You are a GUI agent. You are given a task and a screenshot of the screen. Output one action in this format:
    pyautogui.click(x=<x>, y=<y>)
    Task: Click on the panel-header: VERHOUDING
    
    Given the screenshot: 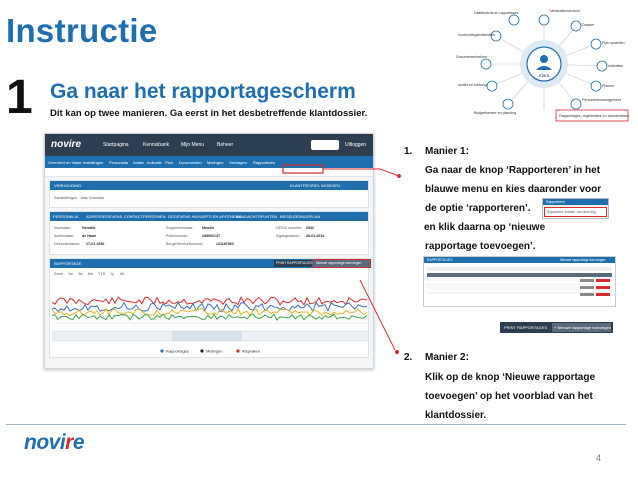 What is the action you would take?
    pyautogui.click(x=68, y=185)
    